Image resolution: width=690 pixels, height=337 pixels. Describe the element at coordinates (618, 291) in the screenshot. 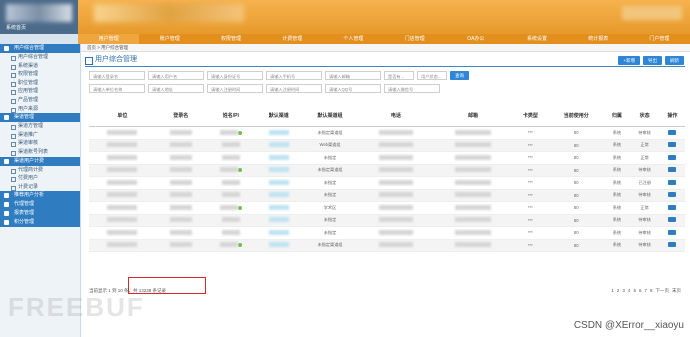

I see `page-link: 2` at that location.